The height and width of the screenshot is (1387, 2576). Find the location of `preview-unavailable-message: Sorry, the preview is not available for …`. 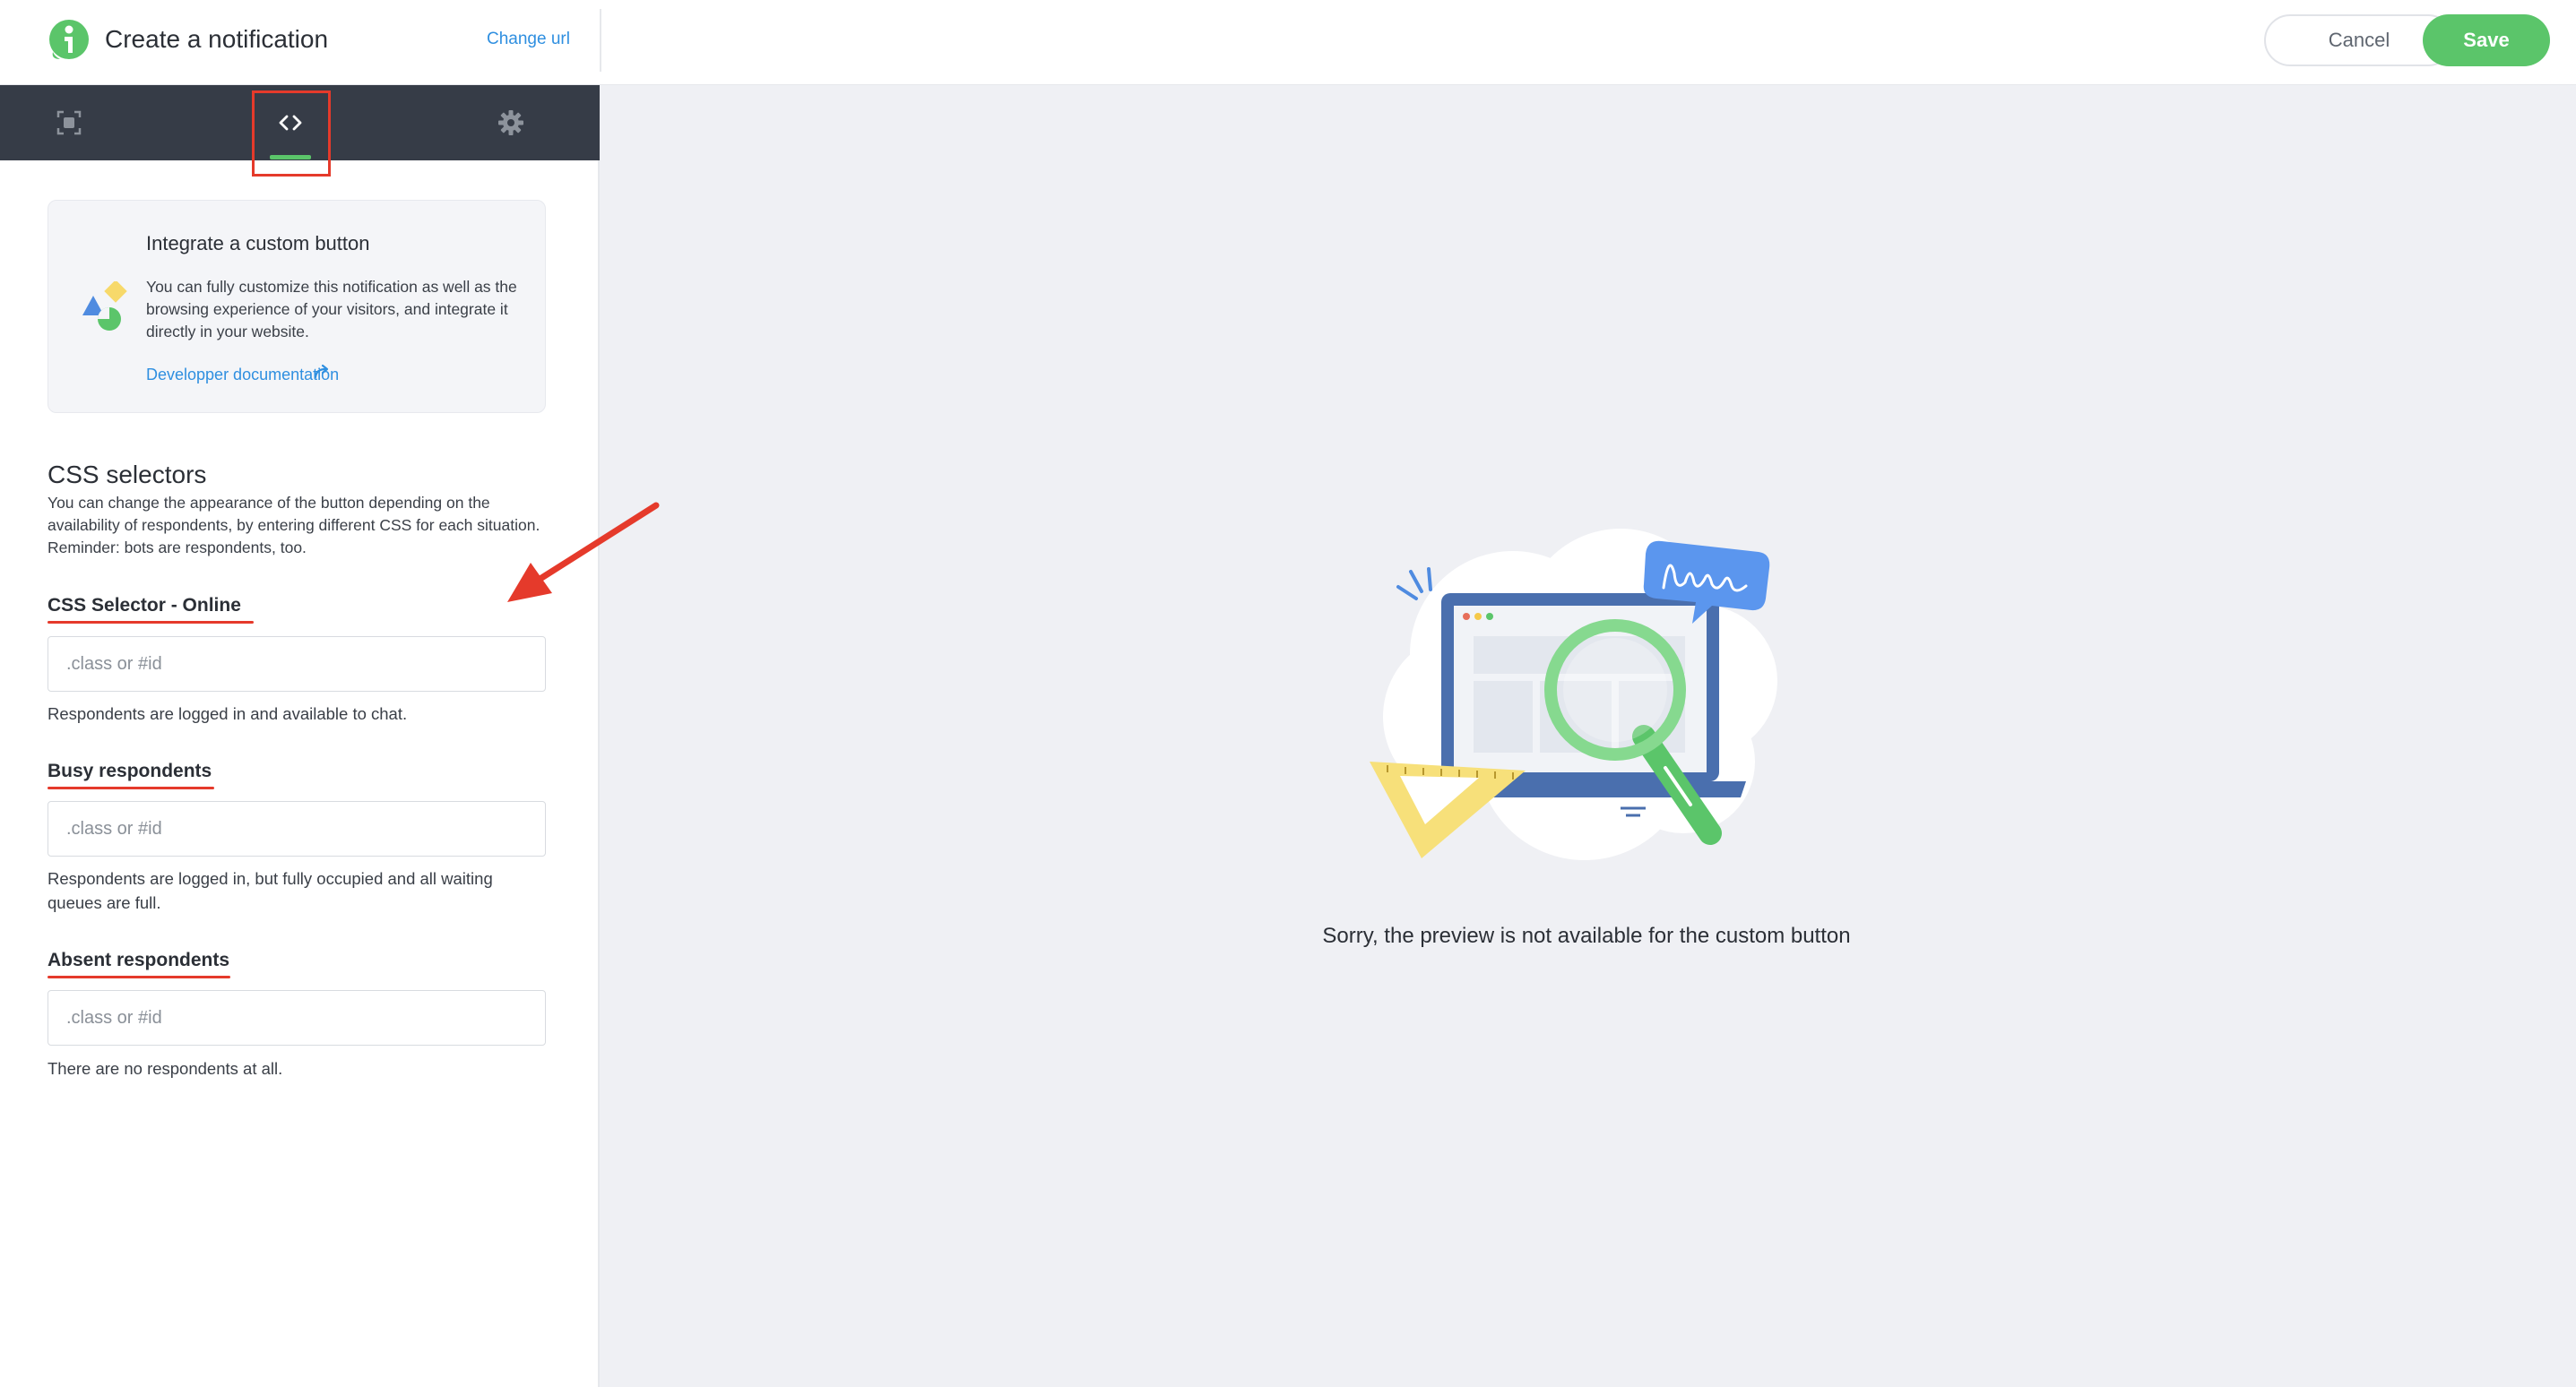

preview-unavailable-message: Sorry, the preview is not available for … is located at coordinates (1586, 936).